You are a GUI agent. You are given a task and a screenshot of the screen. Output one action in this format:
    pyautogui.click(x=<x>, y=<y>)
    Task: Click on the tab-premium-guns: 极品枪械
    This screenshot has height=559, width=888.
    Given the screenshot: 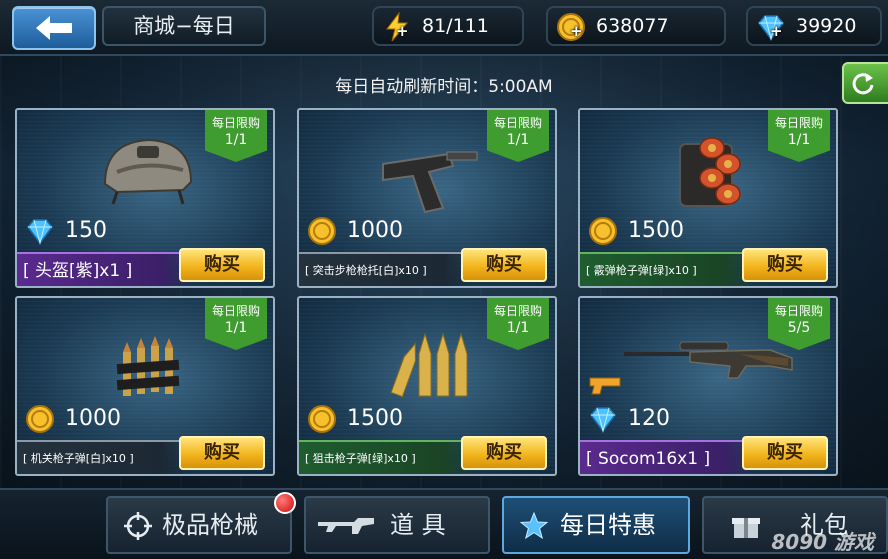 What is the action you would take?
    pyautogui.click(x=201, y=523)
    